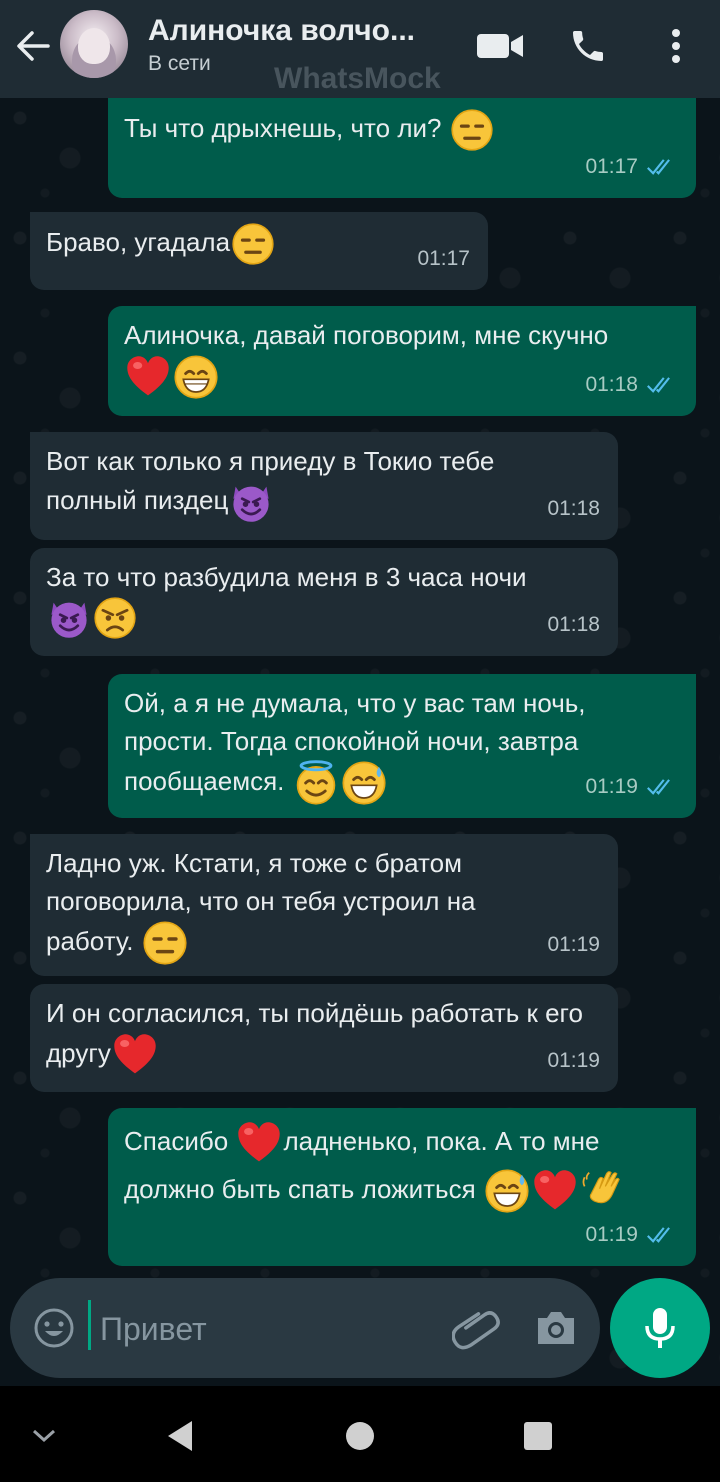  I want to click on message-emojis, so click(323, 618).